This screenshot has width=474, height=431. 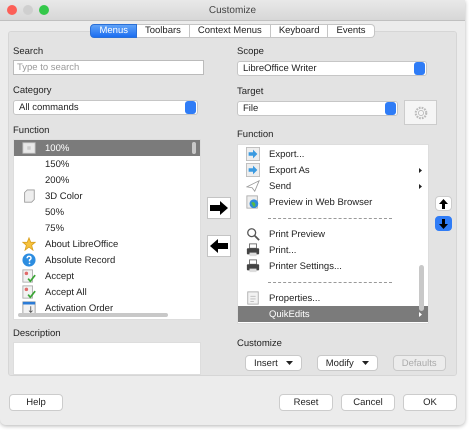 What do you see at coordinates (253, 234) in the screenshot?
I see `search-icon` at bounding box center [253, 234].